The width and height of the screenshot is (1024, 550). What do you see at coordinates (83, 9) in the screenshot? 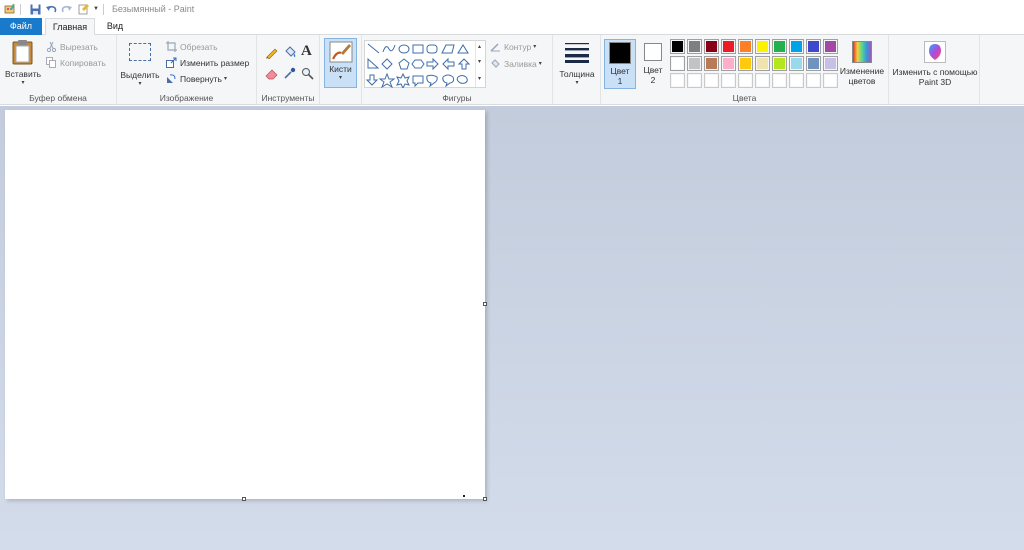
I see `properties-icon` at bounding box center [83, 9].